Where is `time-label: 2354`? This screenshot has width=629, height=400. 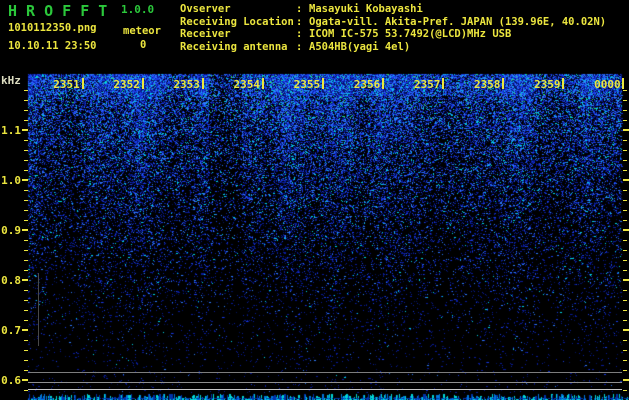
time-label: 2354 is located at coordinates (247, 84).